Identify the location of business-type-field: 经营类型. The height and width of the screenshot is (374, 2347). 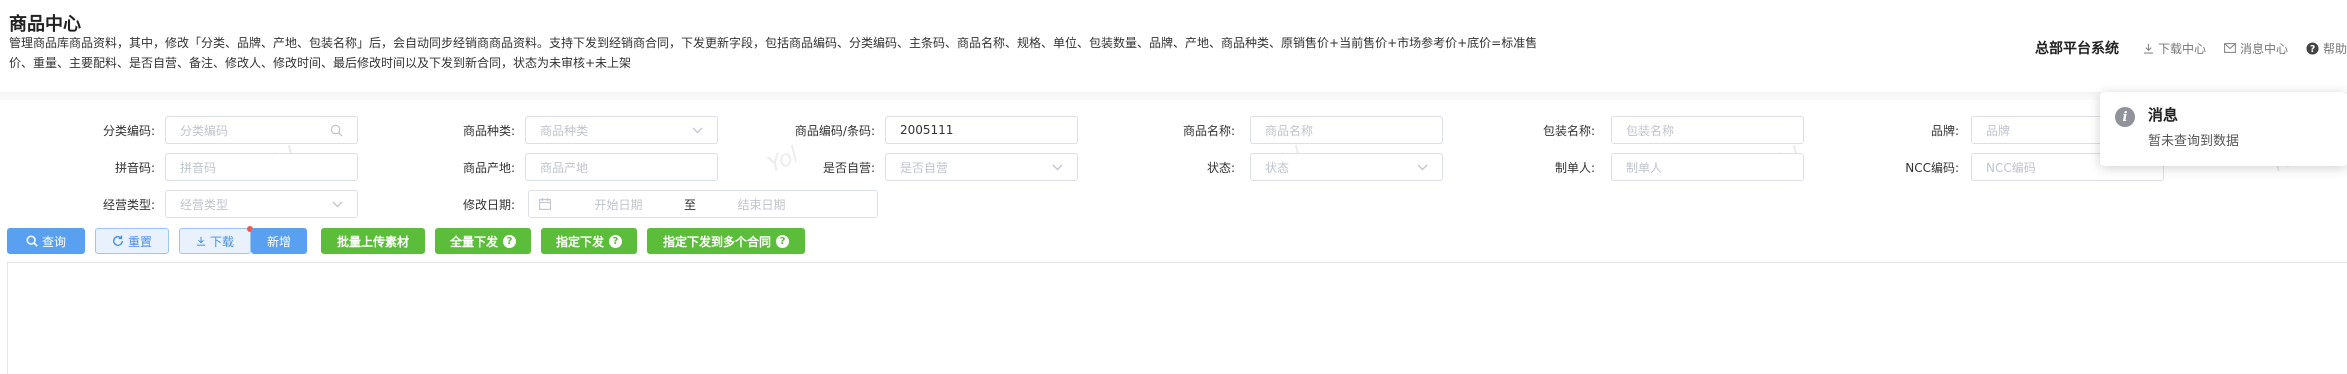
(179, 204).